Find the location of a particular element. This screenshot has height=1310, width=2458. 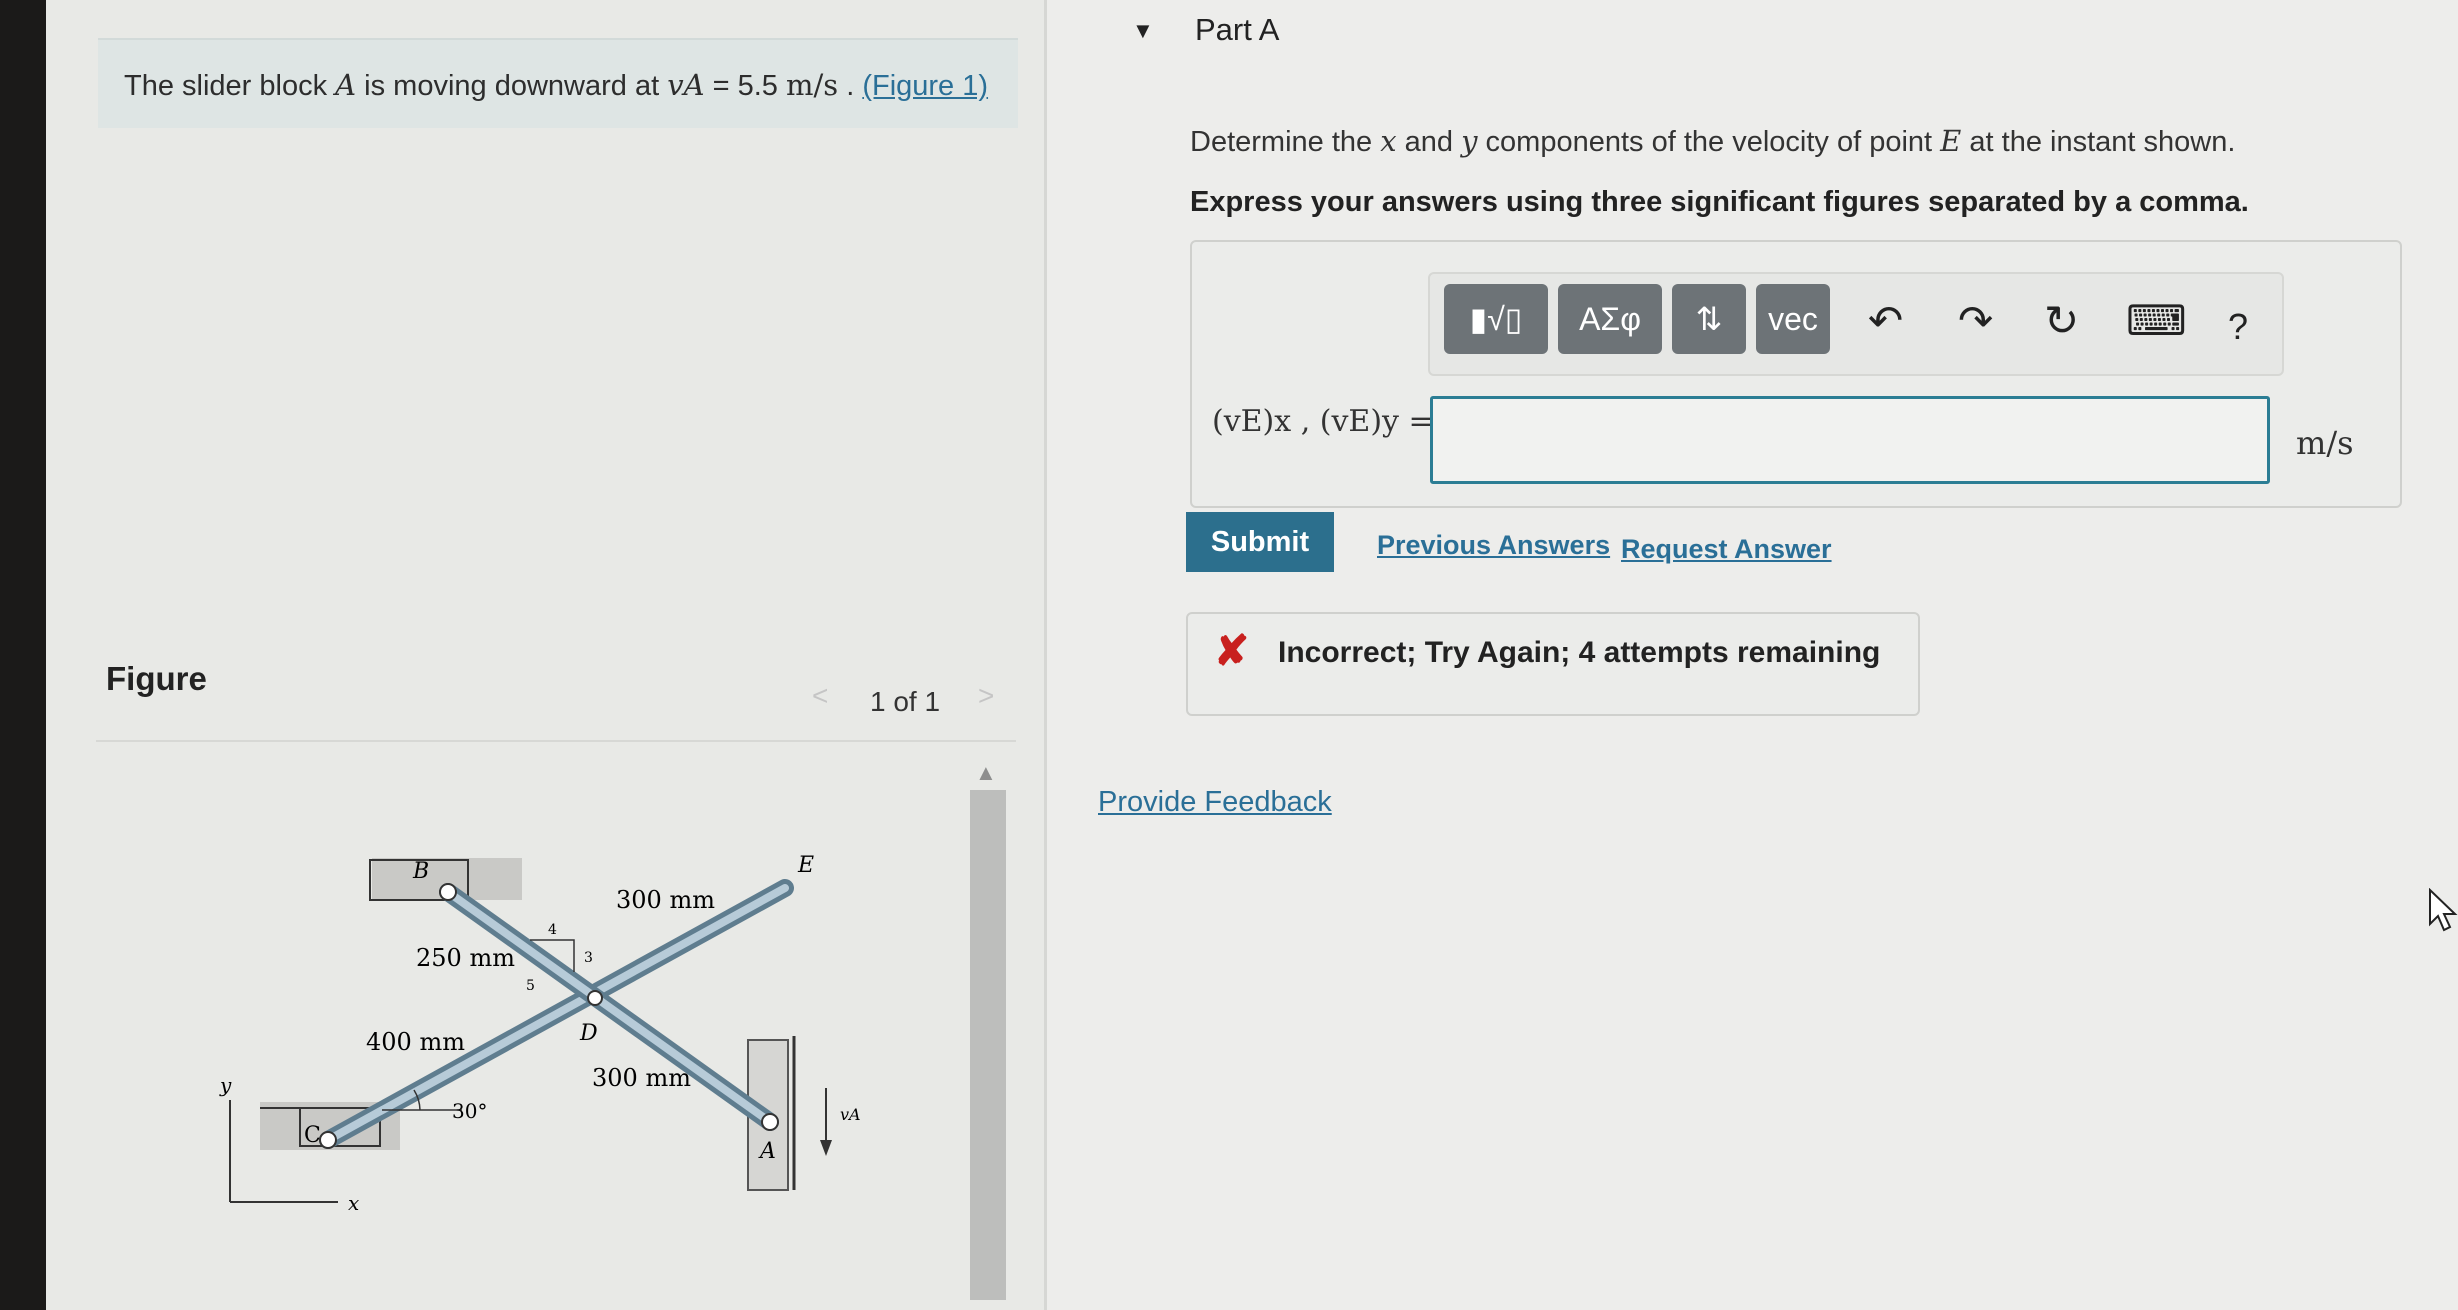

pin-d is located at coordinates (595, 998).